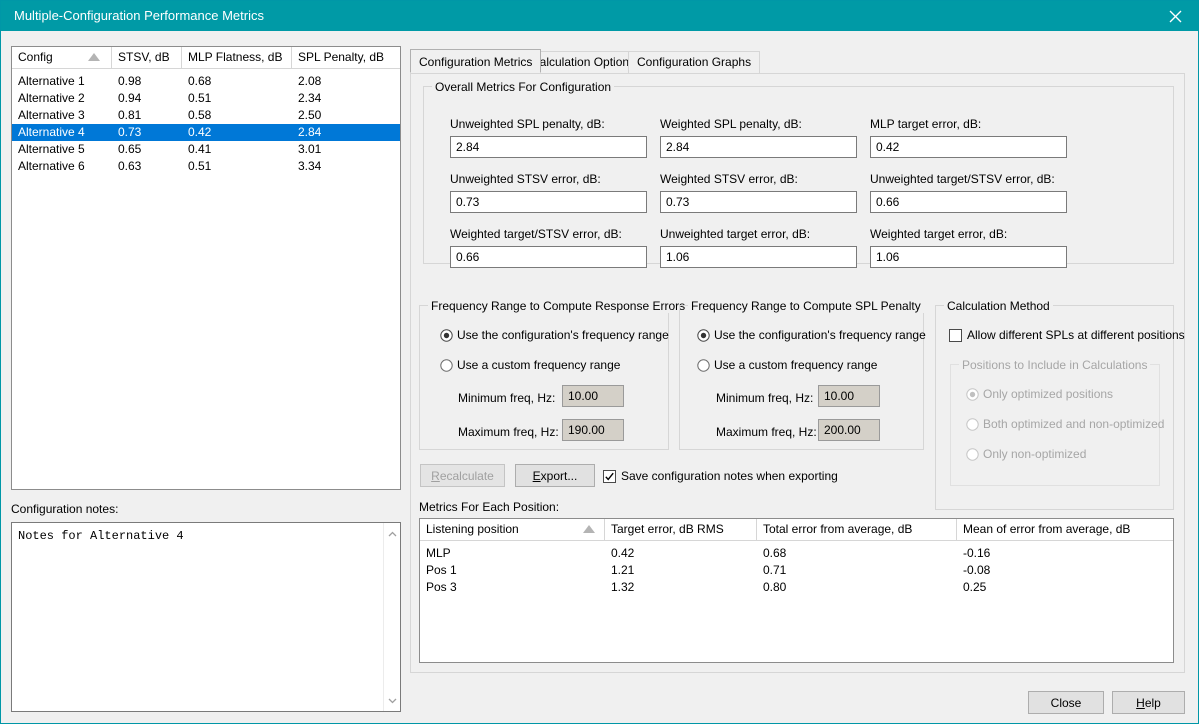 This screenshot has width=1199, height=724. Describe the element at coordinates (849, 430) in the screenshot. I see `spl-max-freq-input: 200.00` at that location.